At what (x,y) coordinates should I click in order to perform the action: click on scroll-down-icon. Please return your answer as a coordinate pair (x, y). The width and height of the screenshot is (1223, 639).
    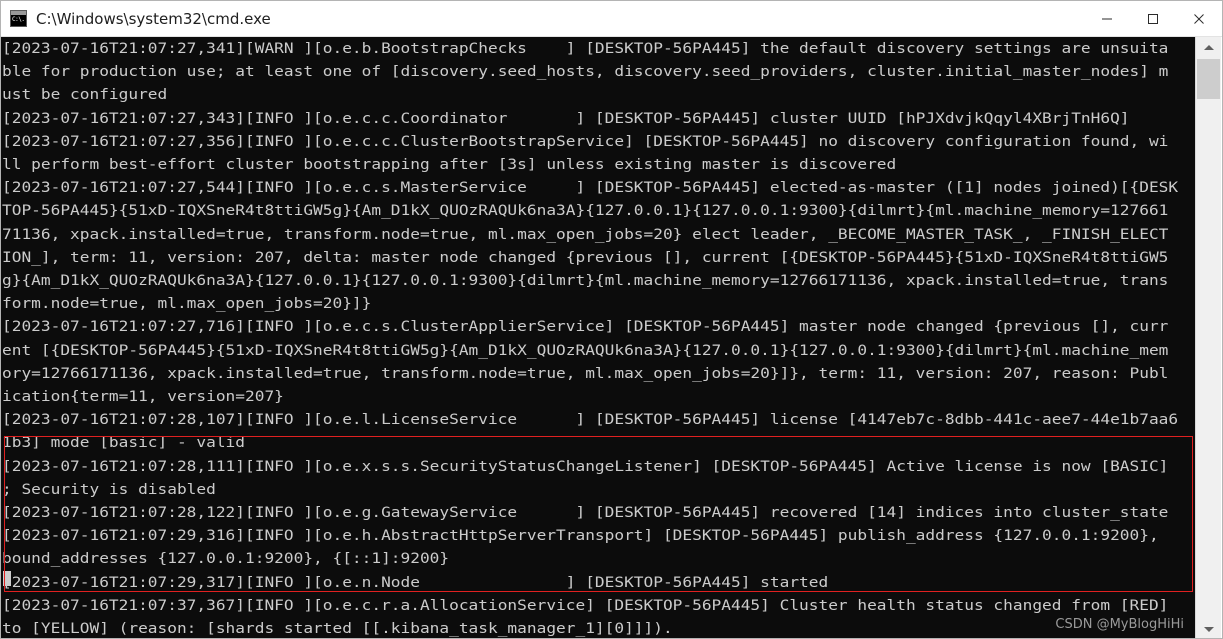
    Looking at the image, I should click on (1208, 629).